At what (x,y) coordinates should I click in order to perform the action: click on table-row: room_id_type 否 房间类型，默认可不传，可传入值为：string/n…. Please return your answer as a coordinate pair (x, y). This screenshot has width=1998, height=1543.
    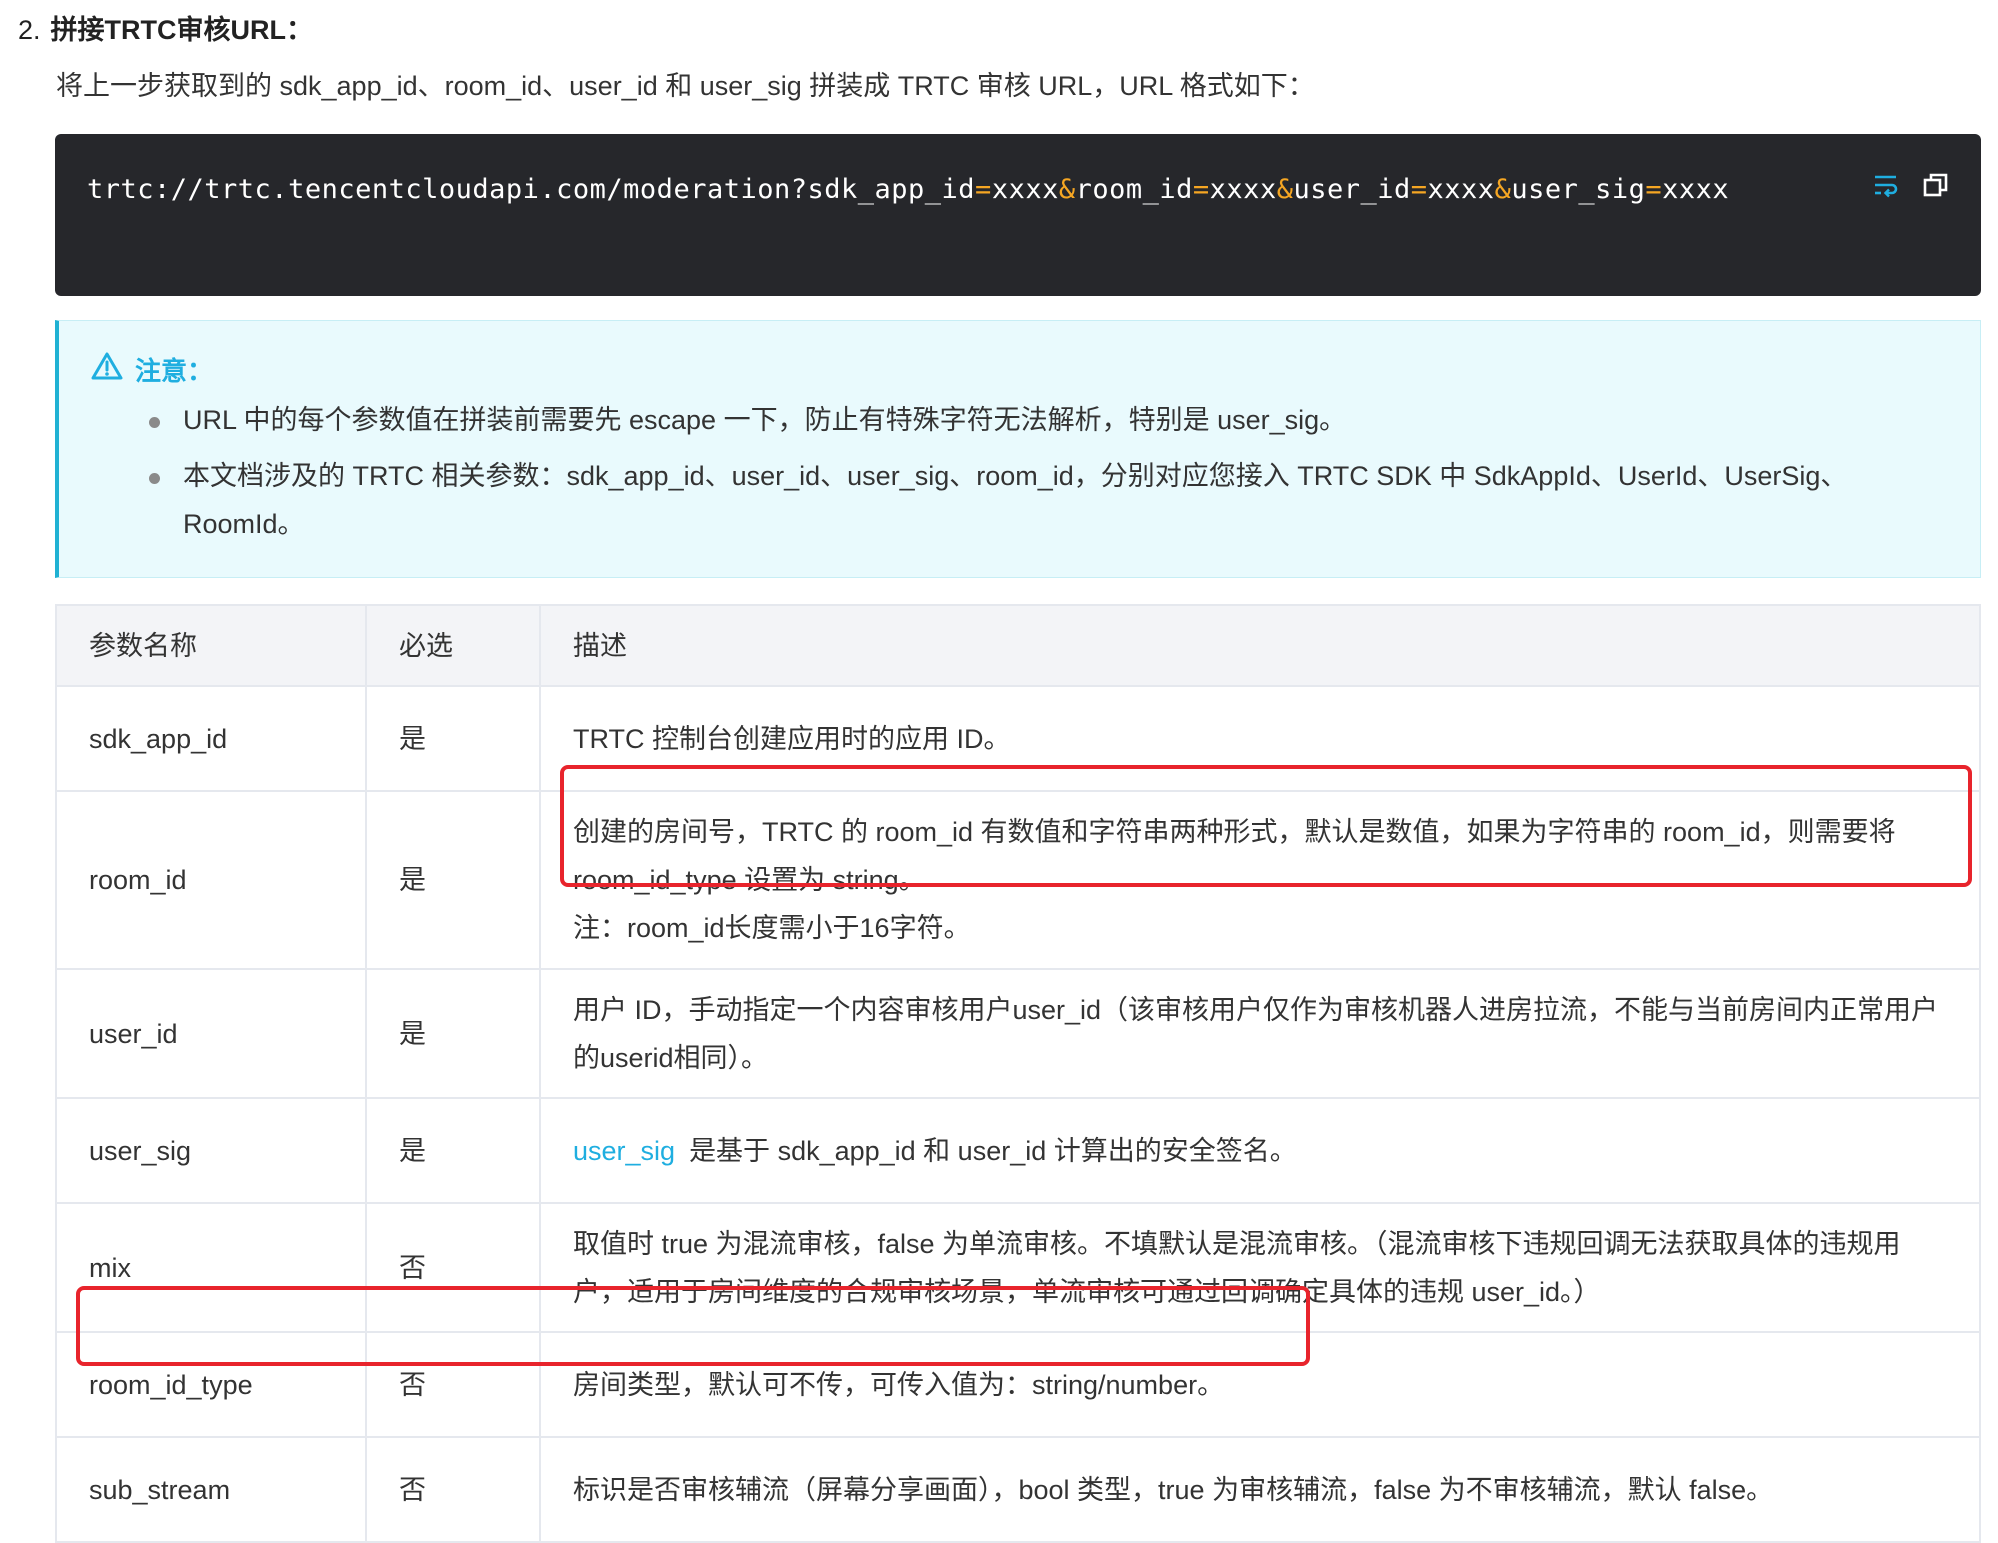
    Looking at the image, I should click on (1018, 1384).